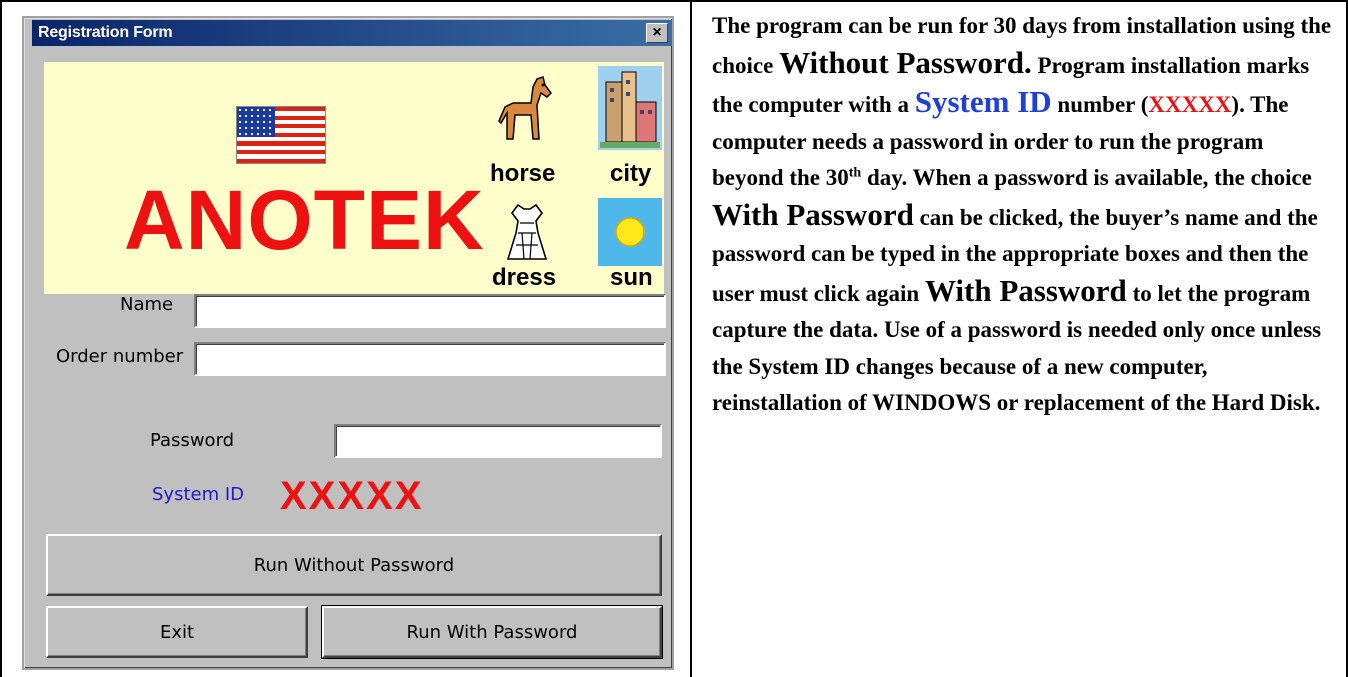  What do you see at coordinates (192, 440) in the screenshot?
I see `password-label: Password` at bounding box center [192, 440].